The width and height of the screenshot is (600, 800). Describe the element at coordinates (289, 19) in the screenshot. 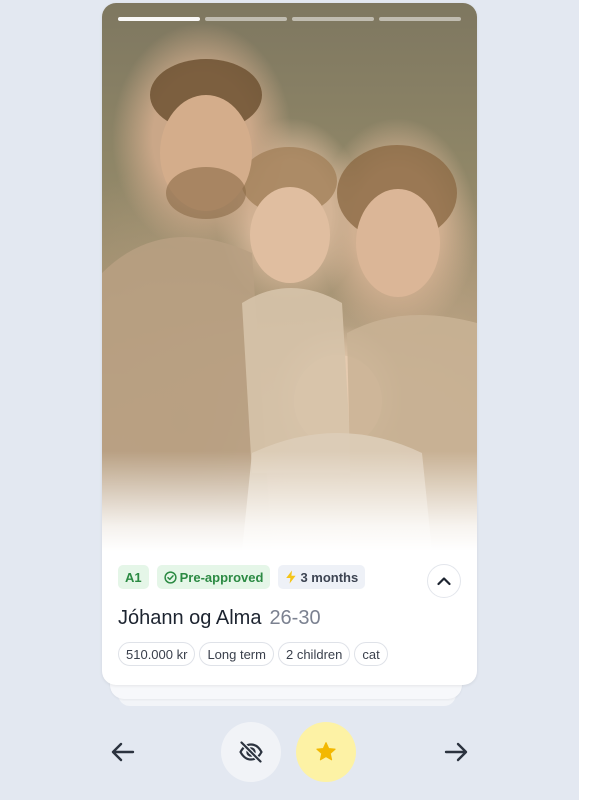

I see `photo-progress` at that location.